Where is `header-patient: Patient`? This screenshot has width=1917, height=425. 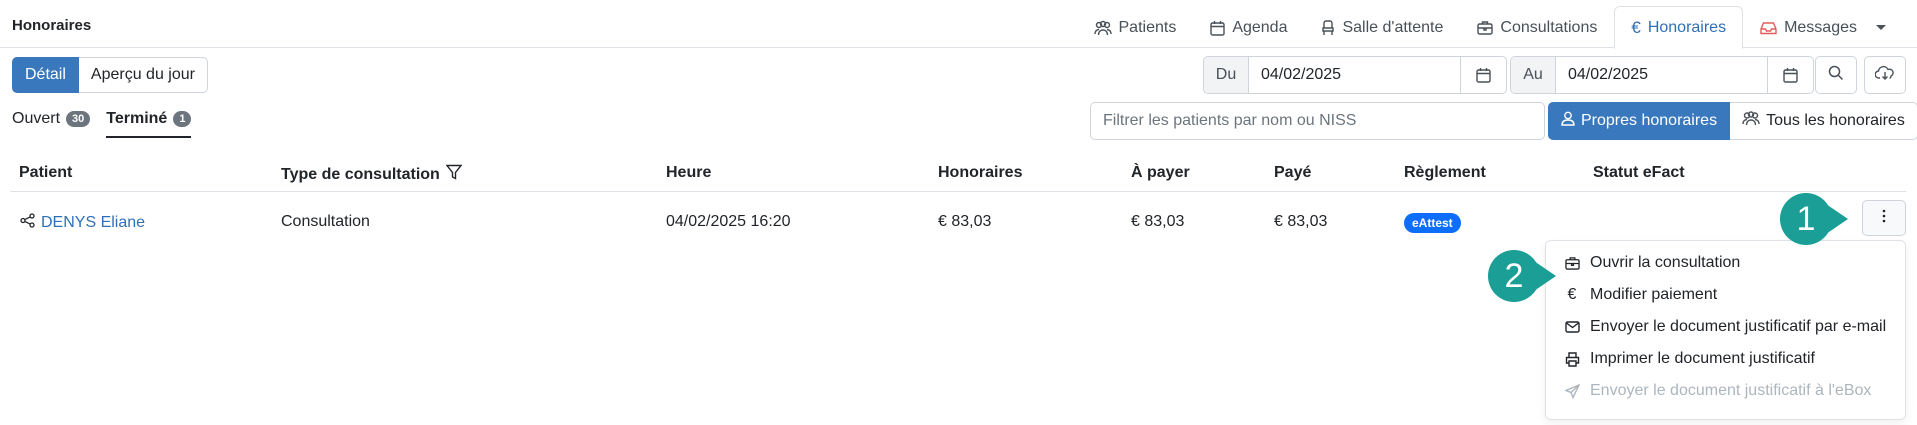 header-patient: Patient is located at coordinates (45, 173).